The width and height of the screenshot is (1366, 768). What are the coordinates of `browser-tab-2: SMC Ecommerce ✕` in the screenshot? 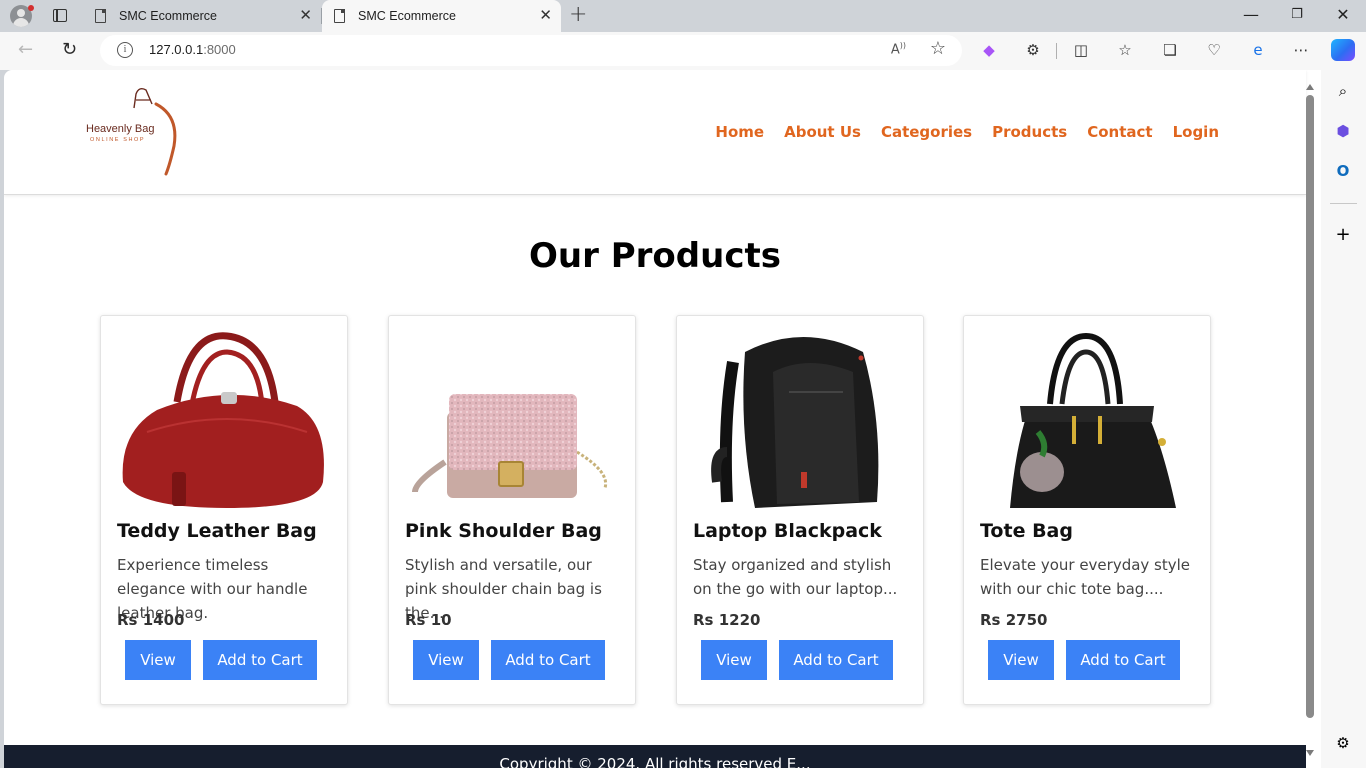 It's located at (441, 16).